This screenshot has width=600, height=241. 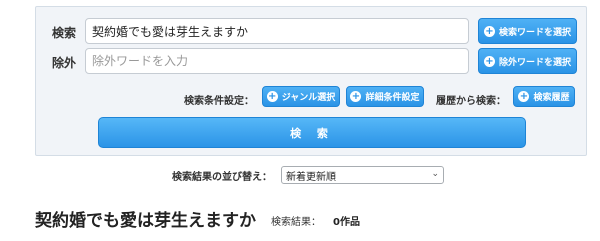 I want to click on detail-conditions-button: + 詳細条件設定, so click(x=385, y=96).